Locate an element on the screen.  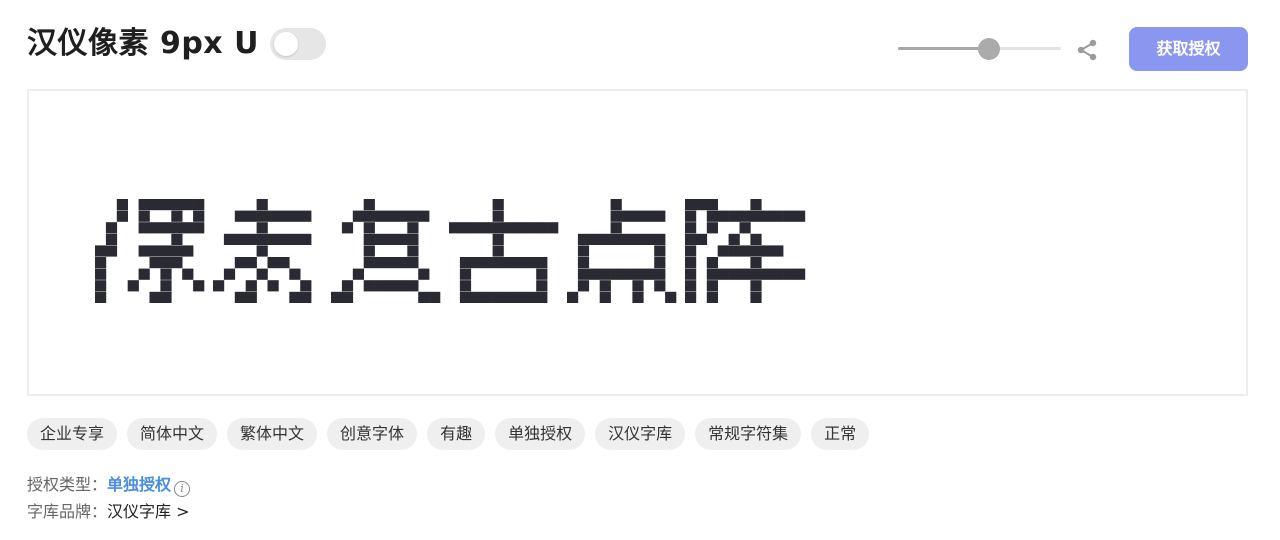
toggle-knob is located at coordinates (286, 44).